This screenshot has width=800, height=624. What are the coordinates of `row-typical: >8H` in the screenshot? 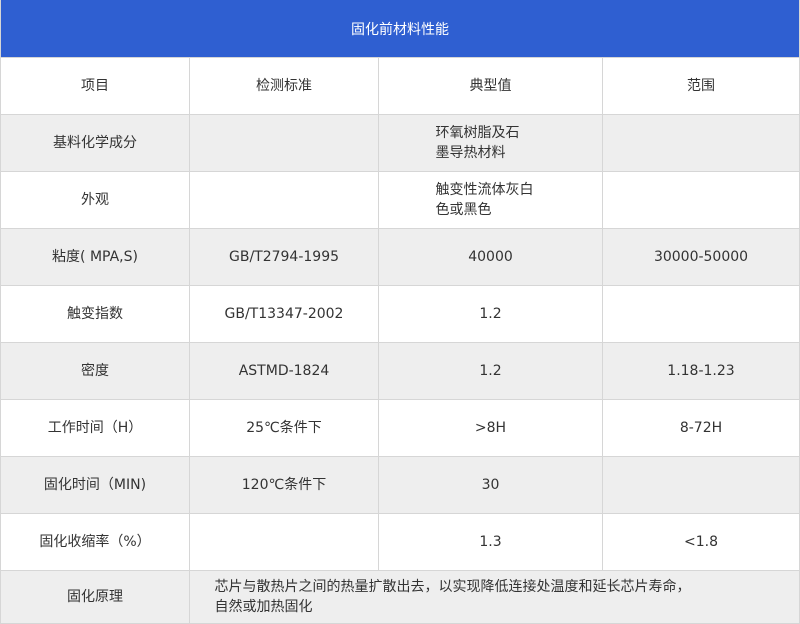 It's located at (491, 428).